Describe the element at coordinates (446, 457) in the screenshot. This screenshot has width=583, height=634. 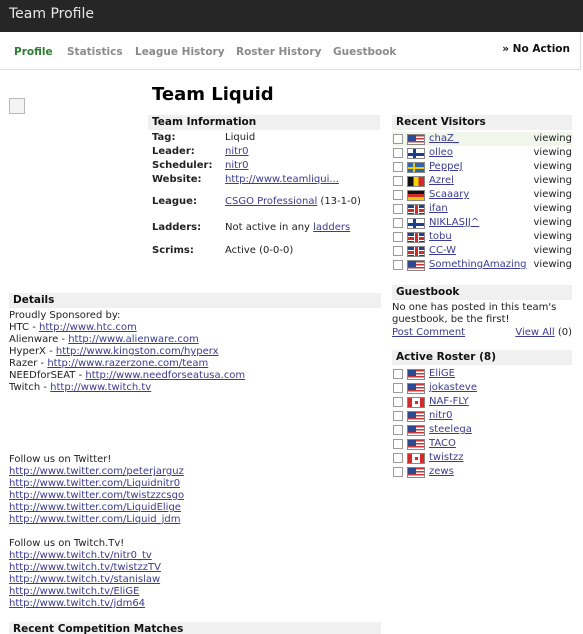
I see `roster-player-name: twistzz` at that location.